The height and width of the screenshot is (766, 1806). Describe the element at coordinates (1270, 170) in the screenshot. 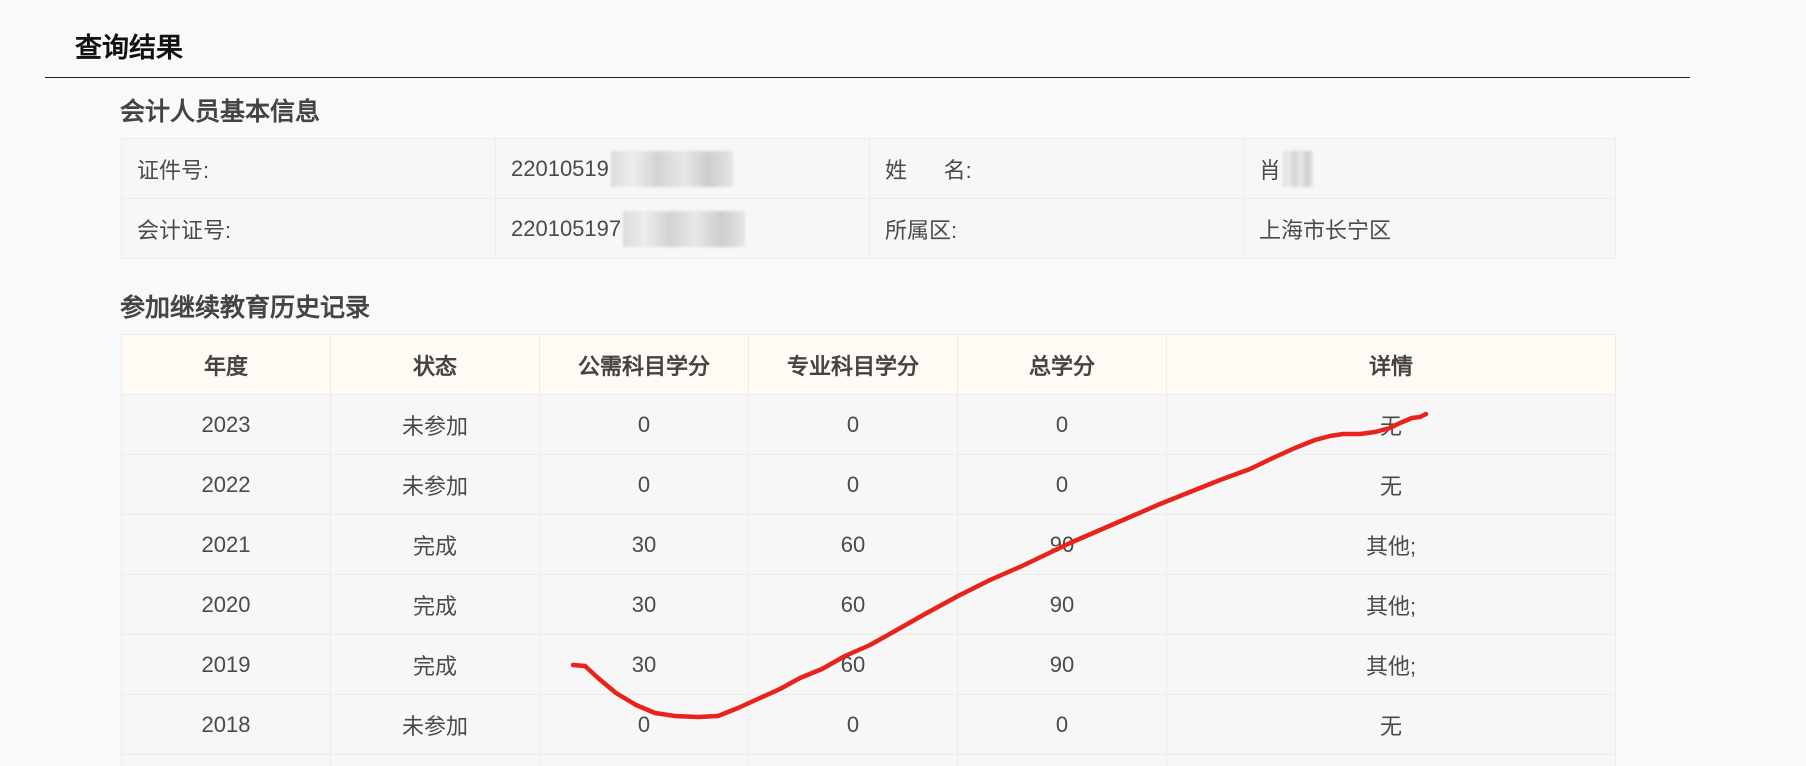

I see `name-value: 肖` at that location.